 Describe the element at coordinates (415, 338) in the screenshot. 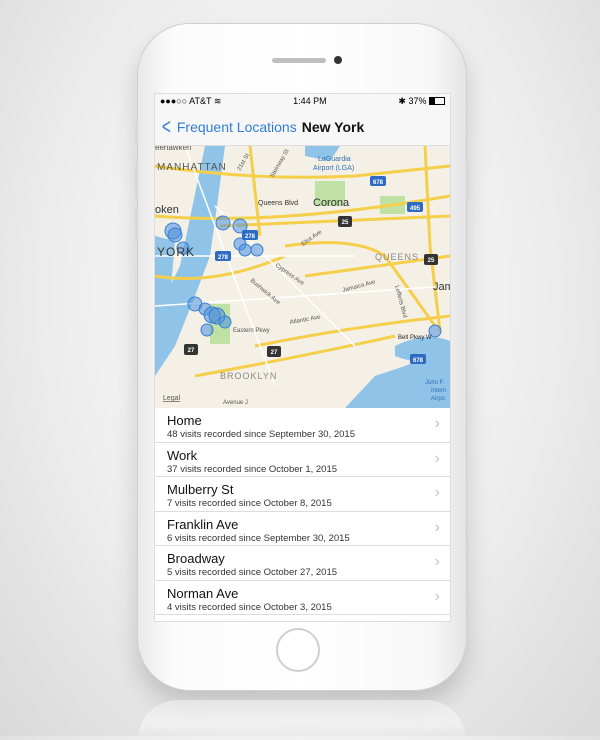

I see `map-label: Belt Pkwy W` at that location.